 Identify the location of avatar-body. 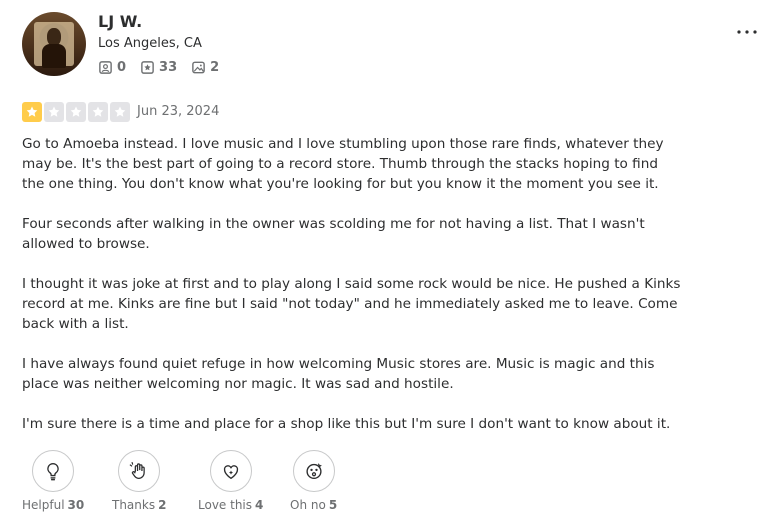
(54, 56).